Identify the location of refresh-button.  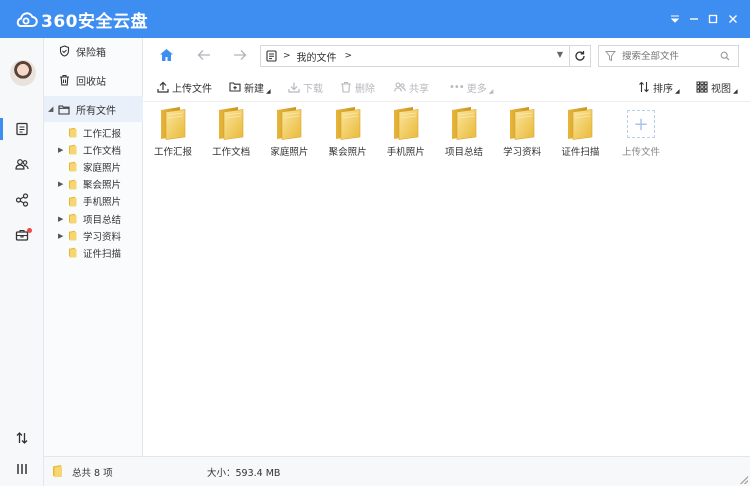
(580, 56).